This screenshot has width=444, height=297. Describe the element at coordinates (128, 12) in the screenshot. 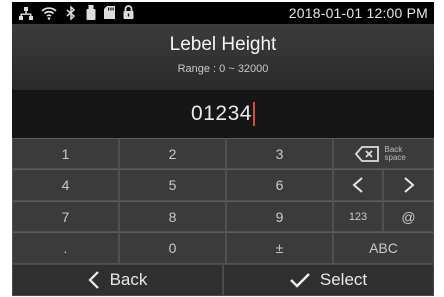

I see `lock-icon` at that location.